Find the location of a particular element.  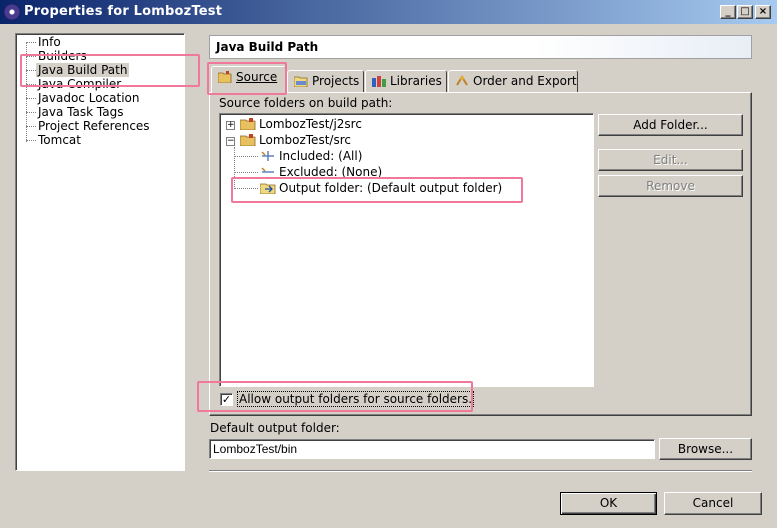

tree-item-output-folder: Output folder: (Default output folder) is located at coordinates (381, 188).